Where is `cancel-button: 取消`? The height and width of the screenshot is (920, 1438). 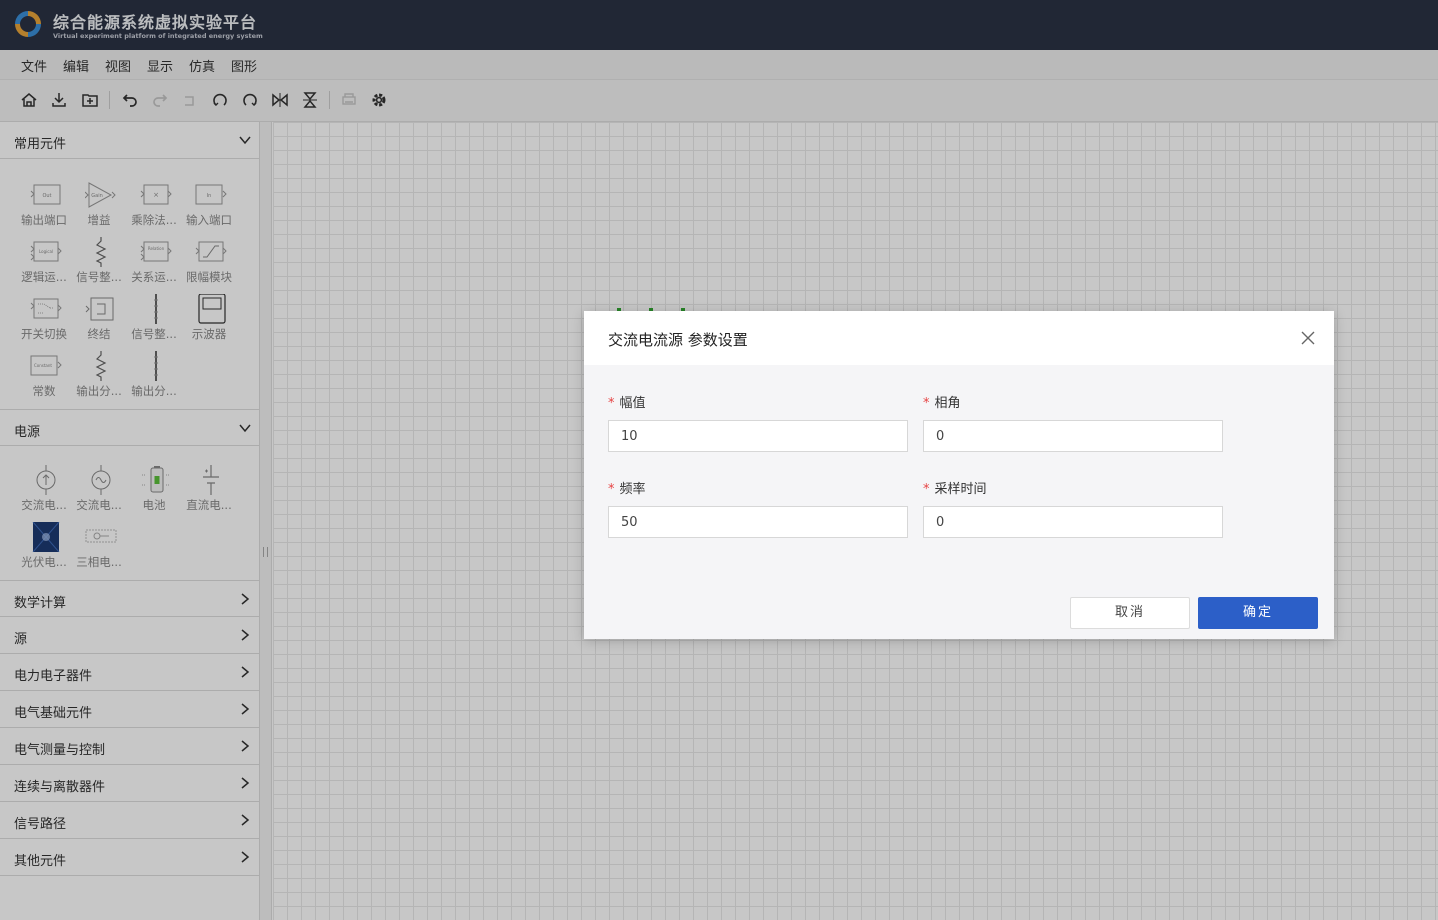 cancel-button: 取消 is located at coordinates (1130, 613).